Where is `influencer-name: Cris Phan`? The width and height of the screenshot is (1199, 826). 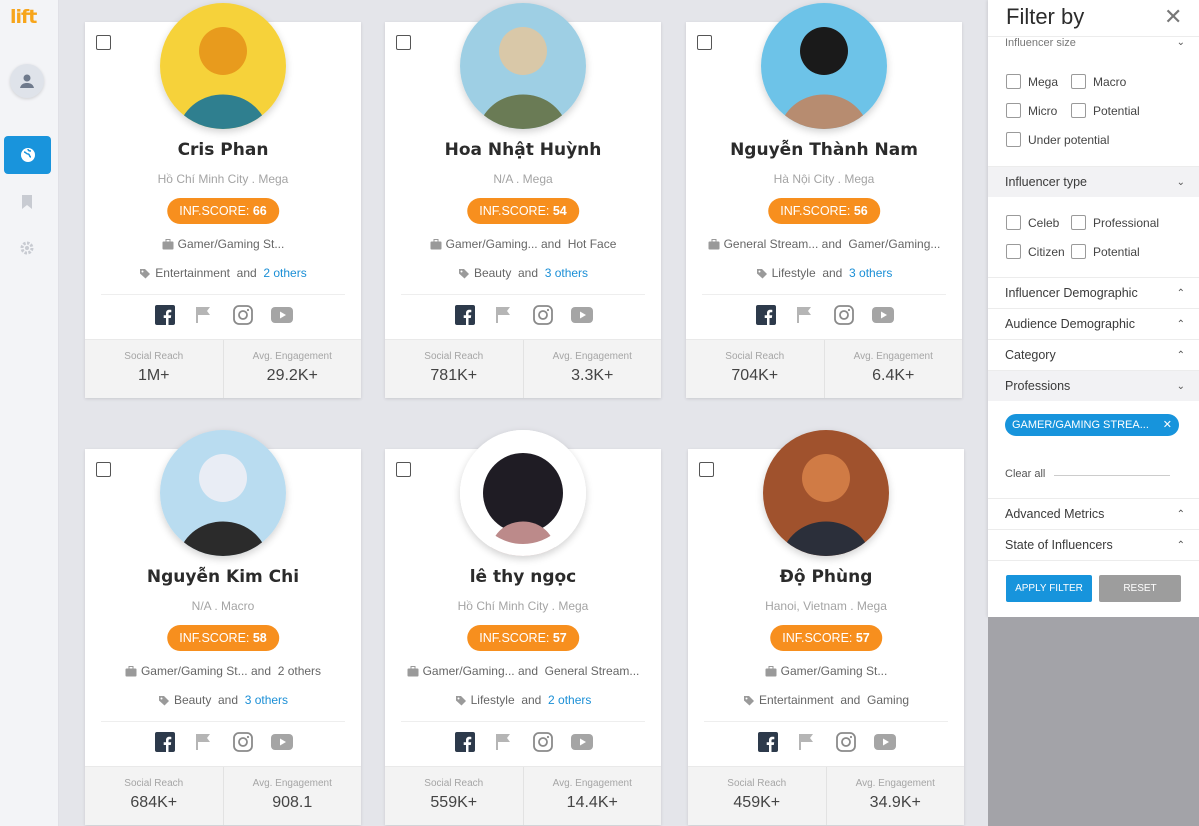
influencer-name: Cris Phan is located at coordinates (223, 150).